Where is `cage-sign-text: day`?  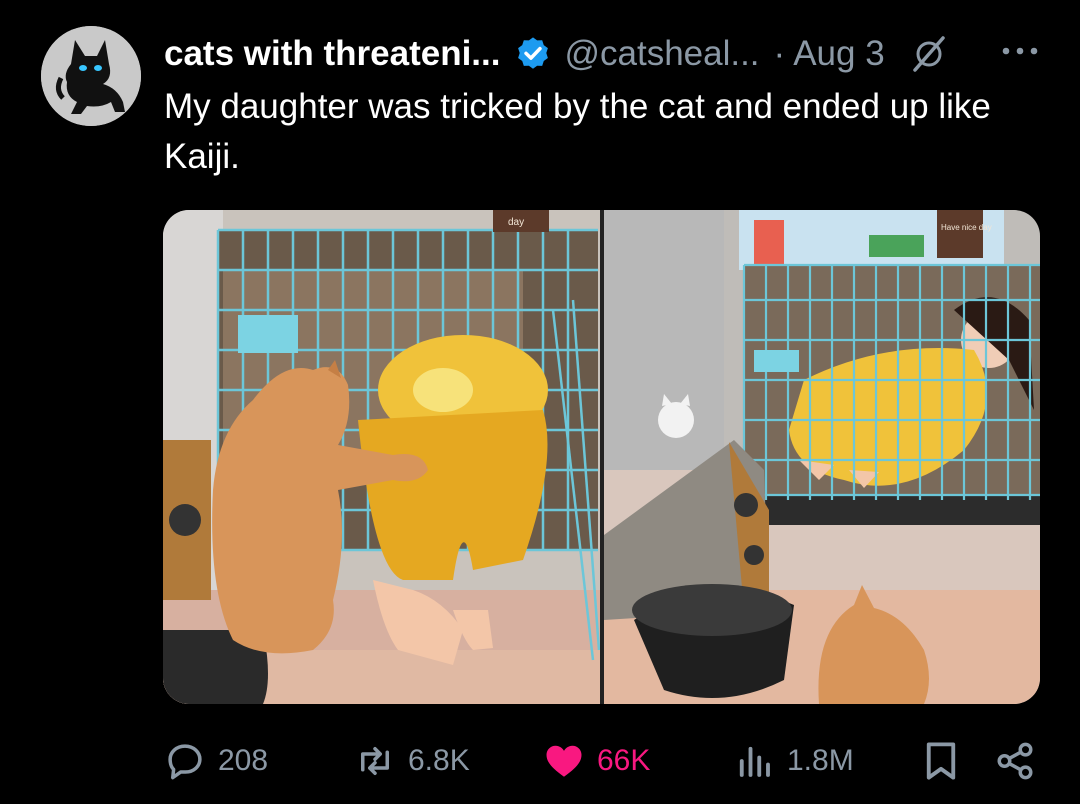
cage-sign-text: day is located at coordinates (516, 222).